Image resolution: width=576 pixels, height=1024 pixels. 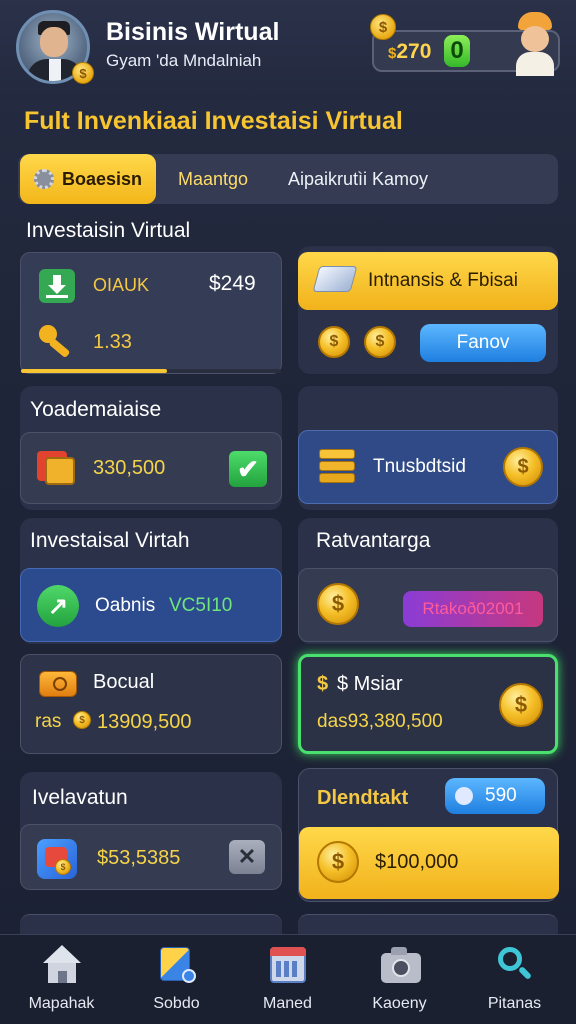 I want to click on cube-icon, so click(x=177, y=966).